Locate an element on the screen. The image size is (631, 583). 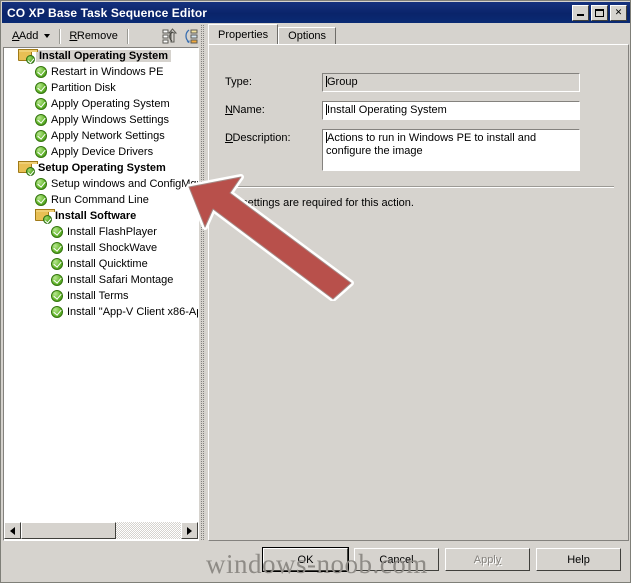
cancel-button: Cancel is located at coordinates (396, 559).